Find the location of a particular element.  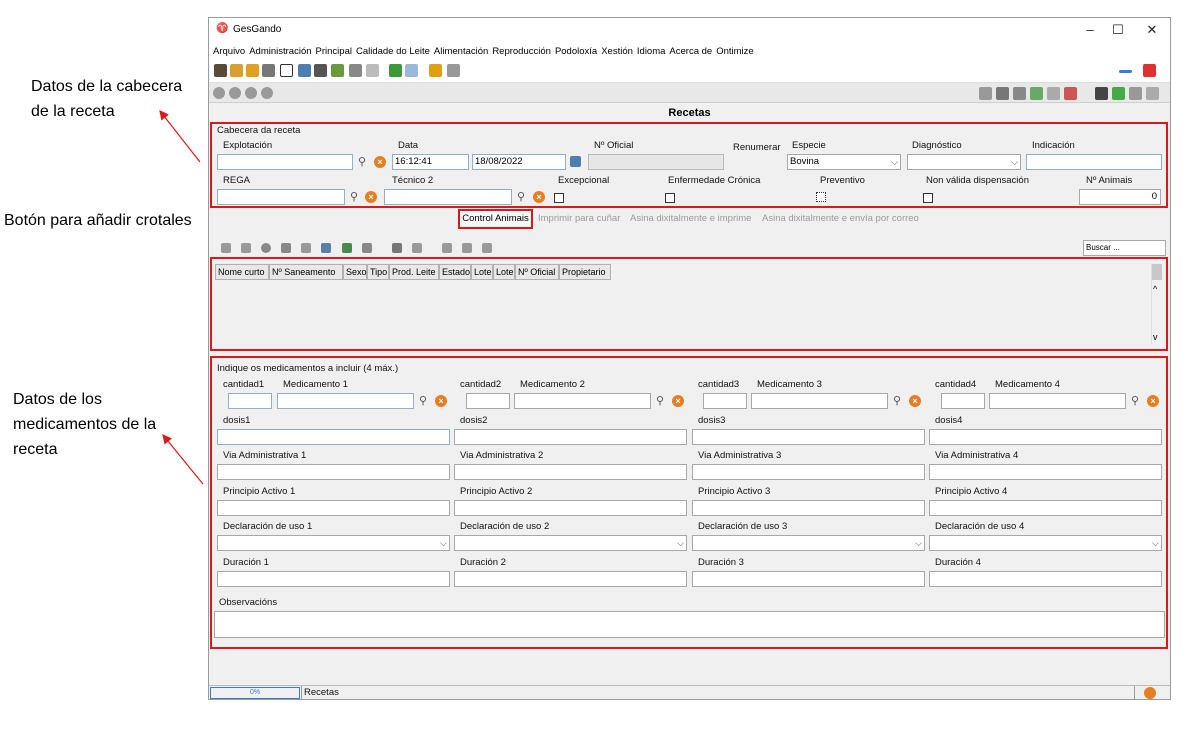

grid-chart-icon is located at coordinates (467, 248).